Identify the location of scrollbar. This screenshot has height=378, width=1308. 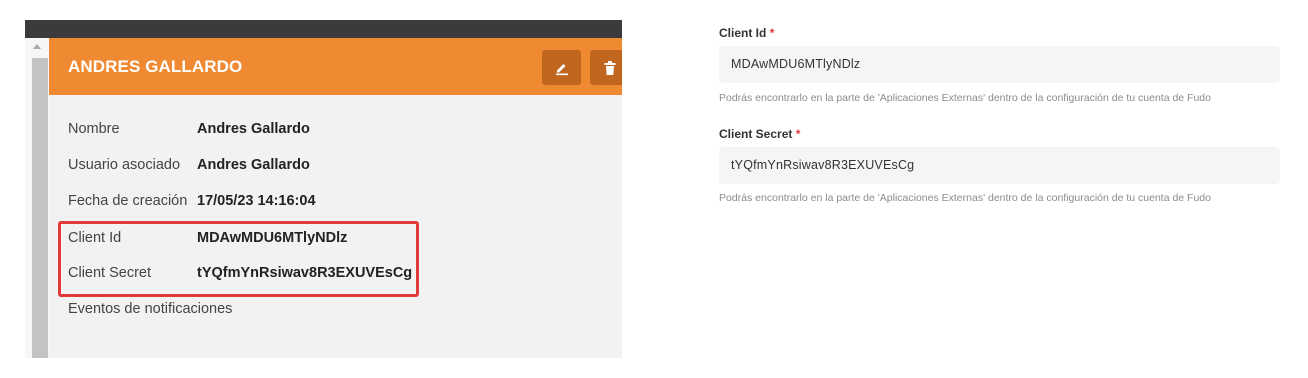
(37, 198).